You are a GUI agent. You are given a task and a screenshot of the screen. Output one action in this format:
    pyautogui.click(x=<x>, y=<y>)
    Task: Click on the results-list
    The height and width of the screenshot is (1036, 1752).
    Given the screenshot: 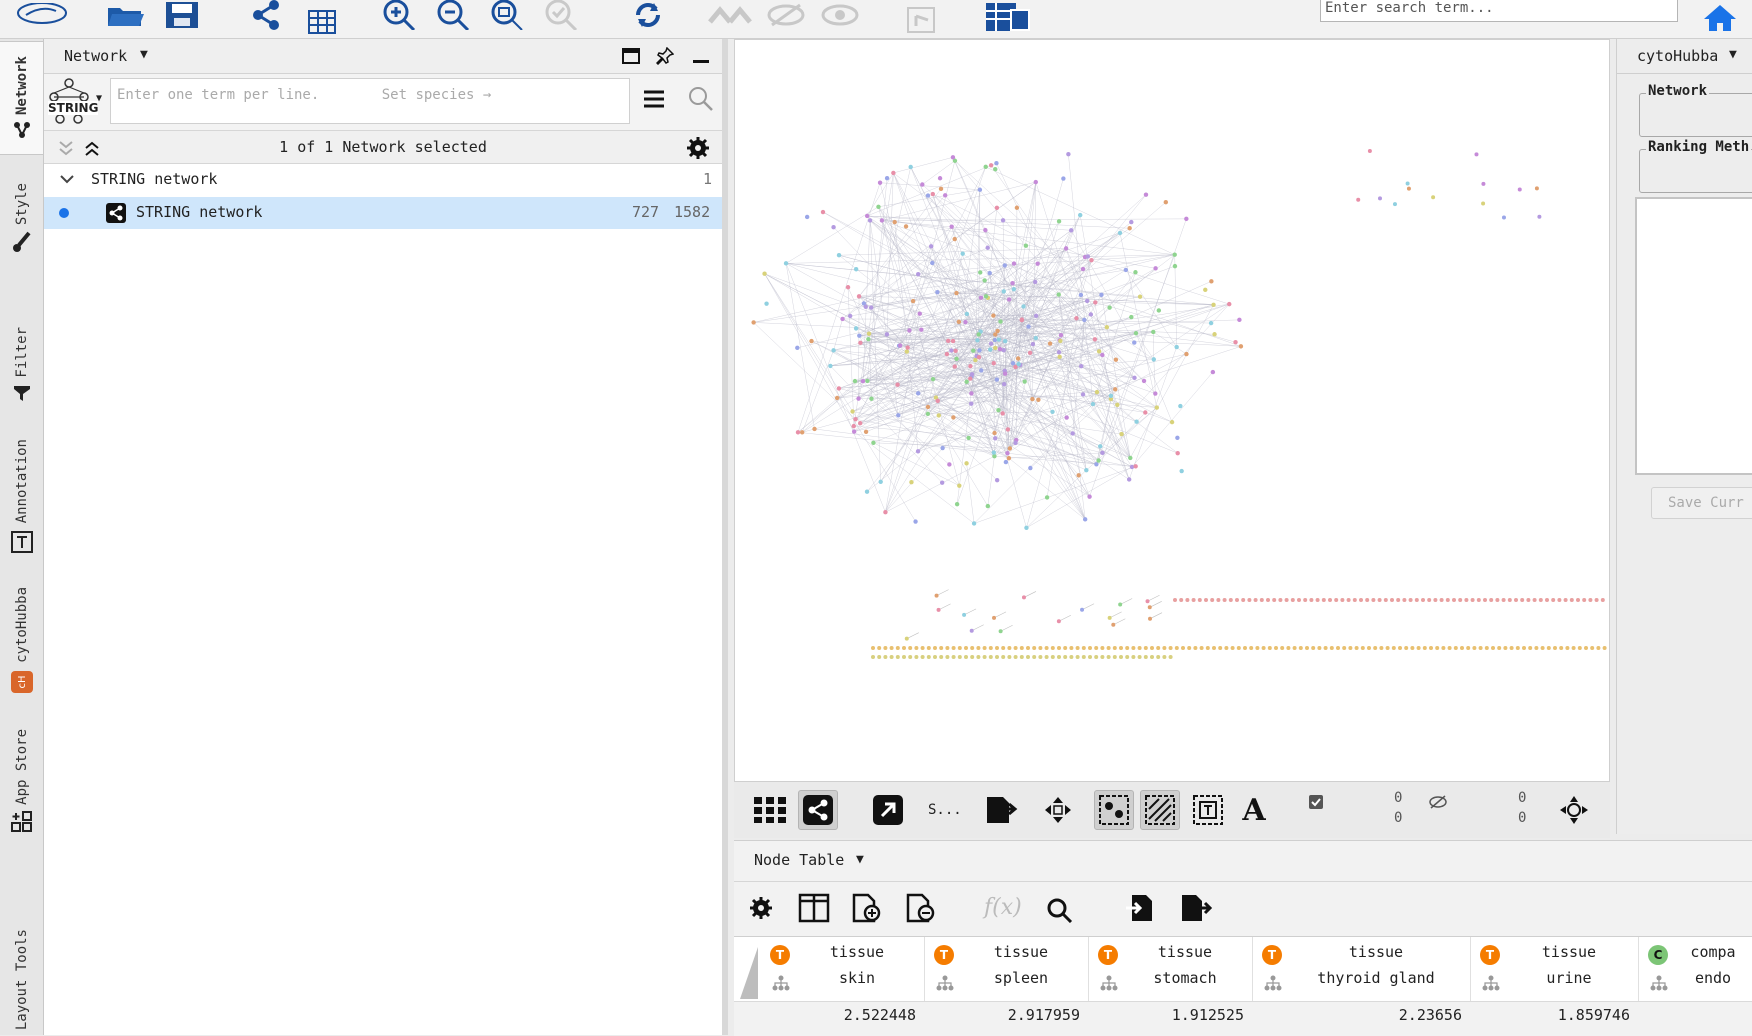 What is the action you would take?
    pyautogui.click(x=1693, y=336)
    